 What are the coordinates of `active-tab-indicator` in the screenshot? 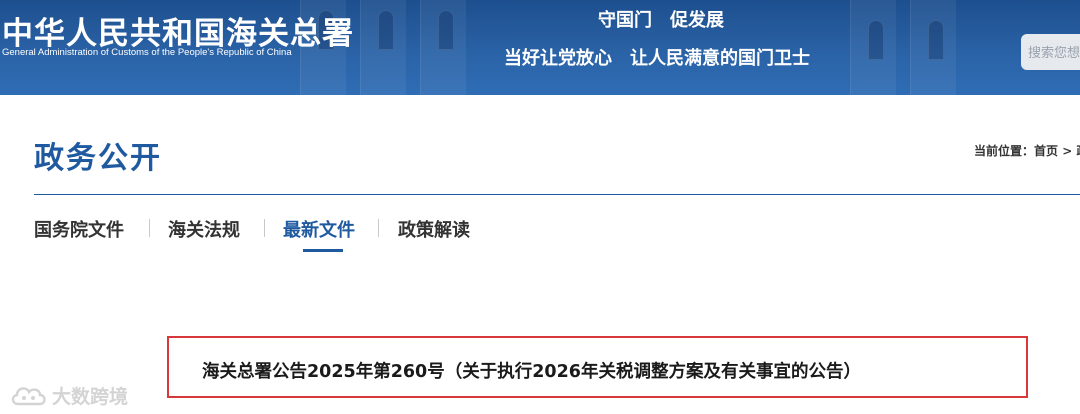 It's located at (323, 250).